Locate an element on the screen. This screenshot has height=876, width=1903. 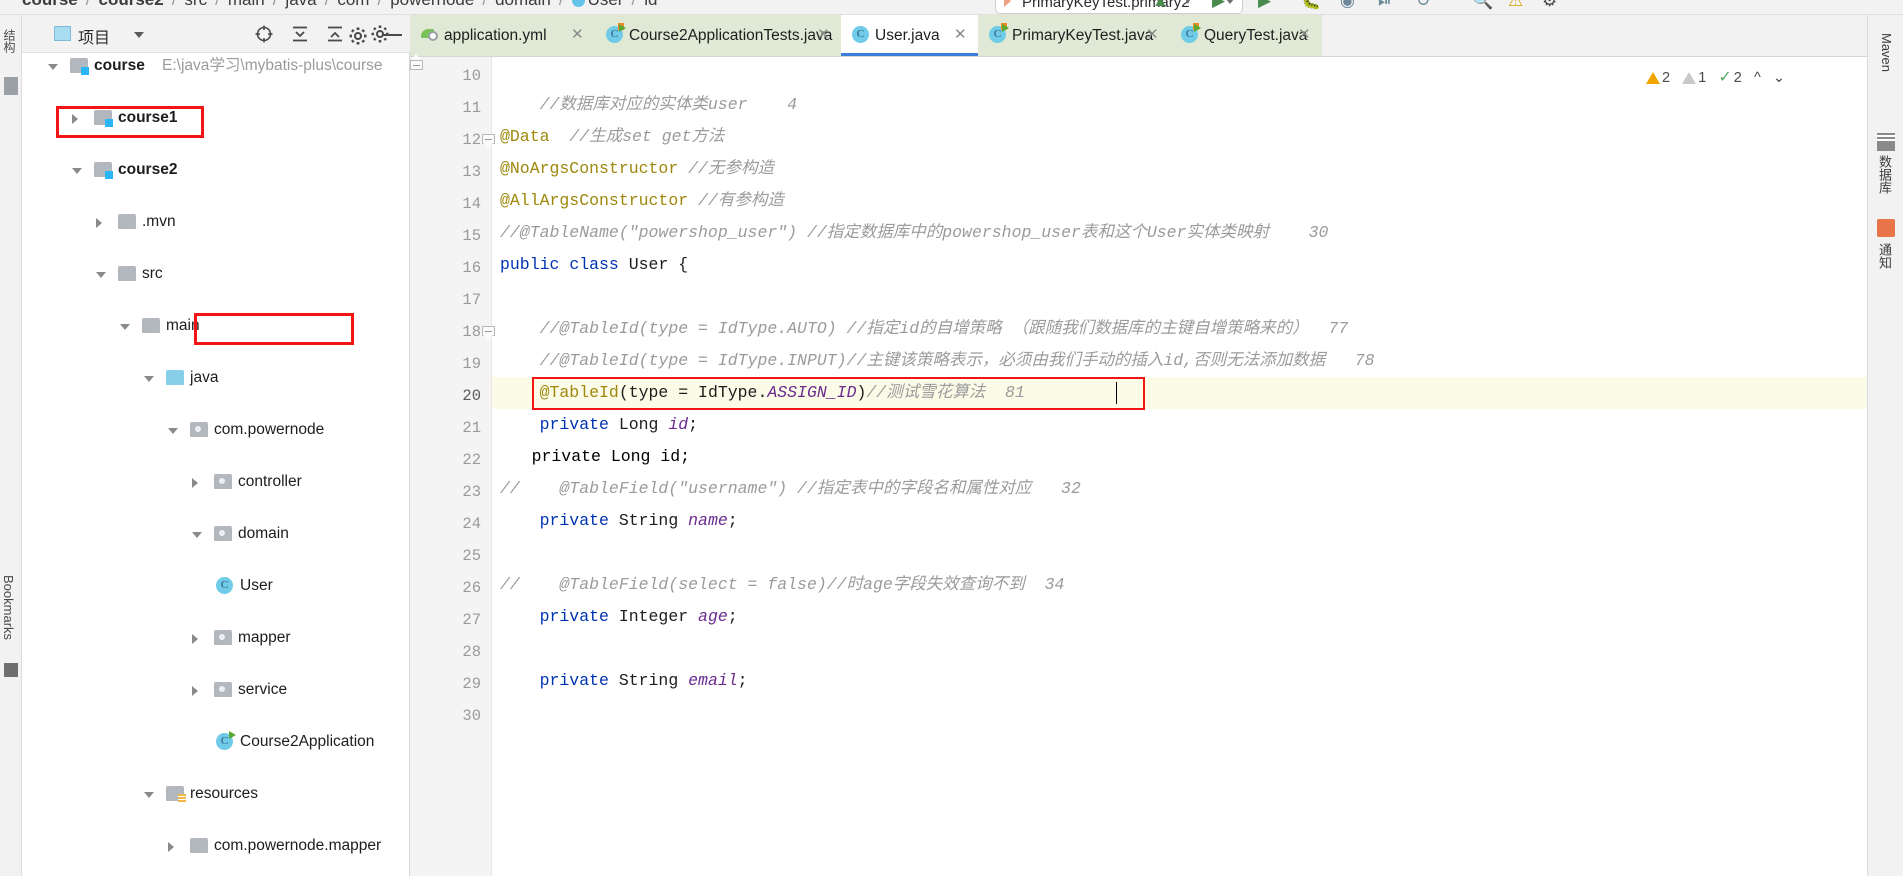
breadcrumb-item-course2: course2 is located at coordinates (130, 4).